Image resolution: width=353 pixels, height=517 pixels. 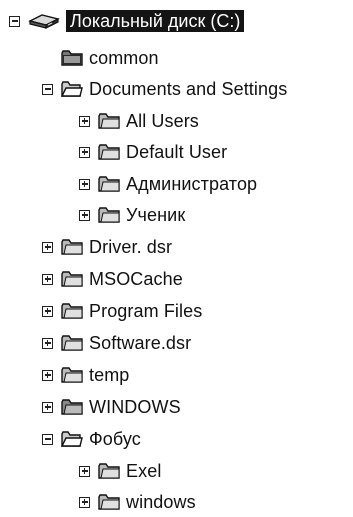 I want to click on tree-item-label: Фобус, so click(x=115, y=439).